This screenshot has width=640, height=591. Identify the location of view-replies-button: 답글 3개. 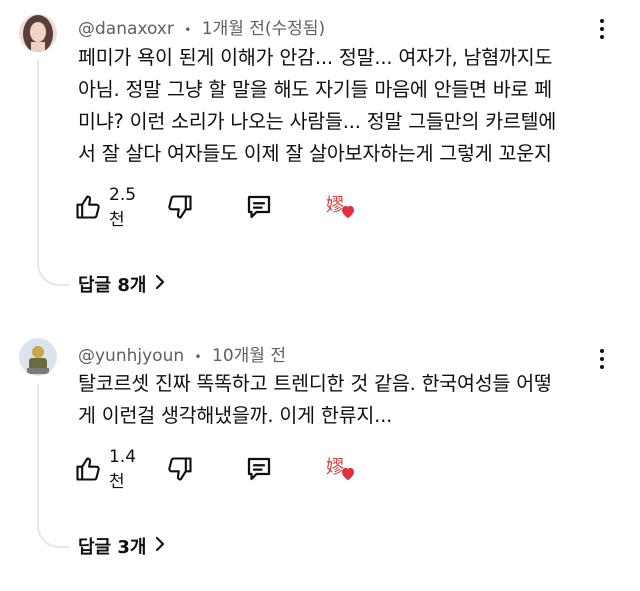
(122, 546).